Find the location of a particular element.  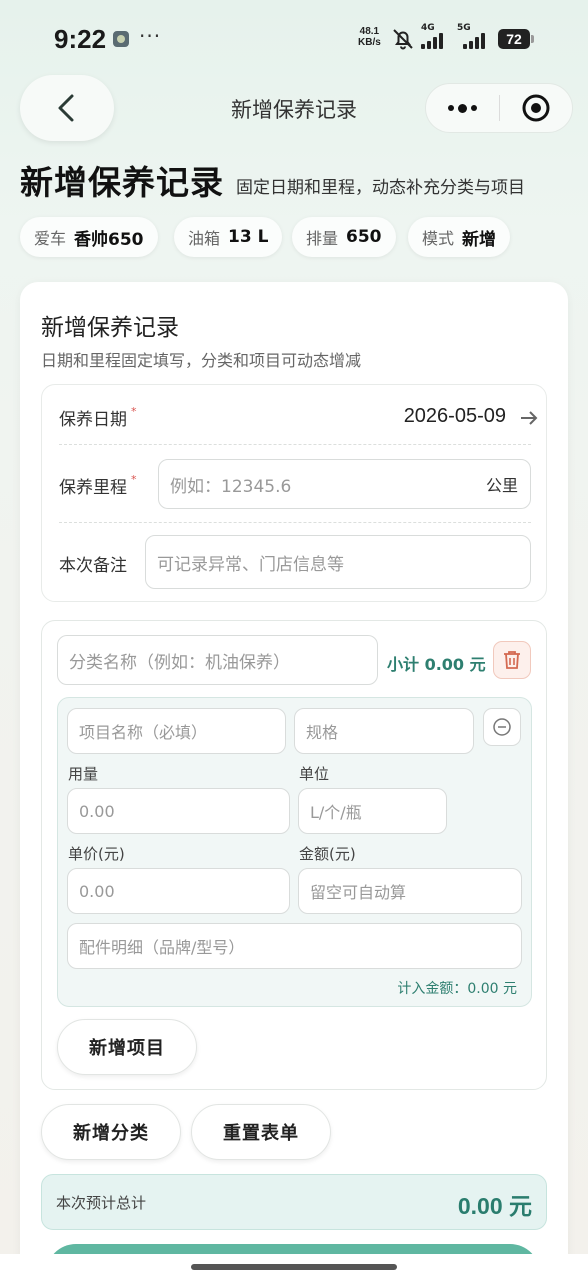

parts-placeholder: 配件明细（品牌/型号） is located at coordinates (162, 947).